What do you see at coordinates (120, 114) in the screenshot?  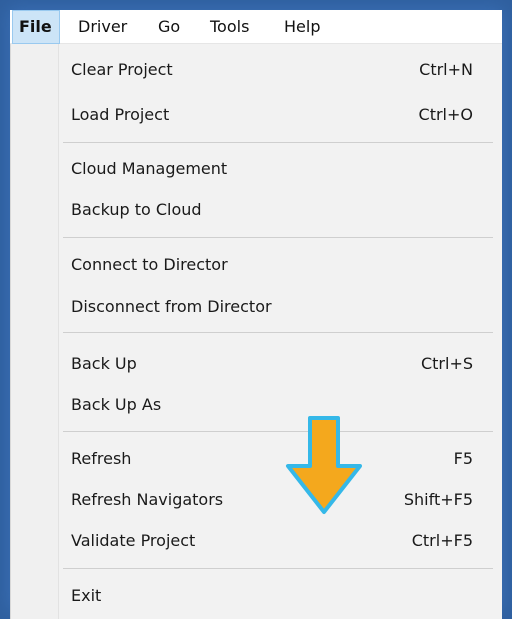 I see `menu-item-label: Load Project` at bounding box center [120, 114].